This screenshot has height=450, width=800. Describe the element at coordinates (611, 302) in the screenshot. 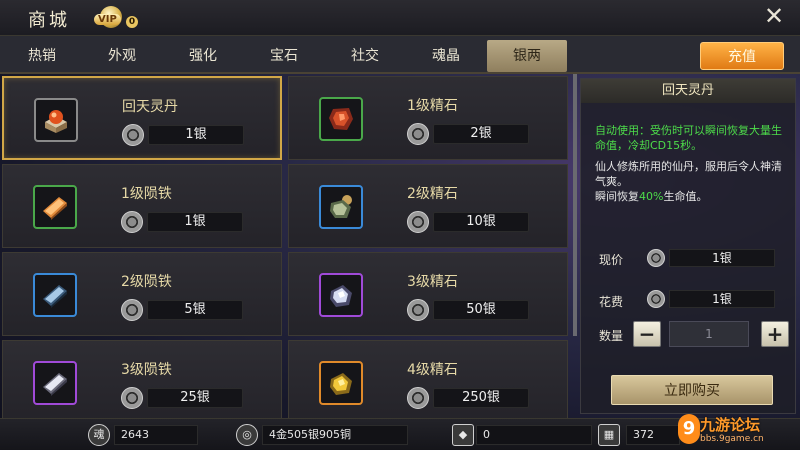

I see `cost-label: 花费` at that location.